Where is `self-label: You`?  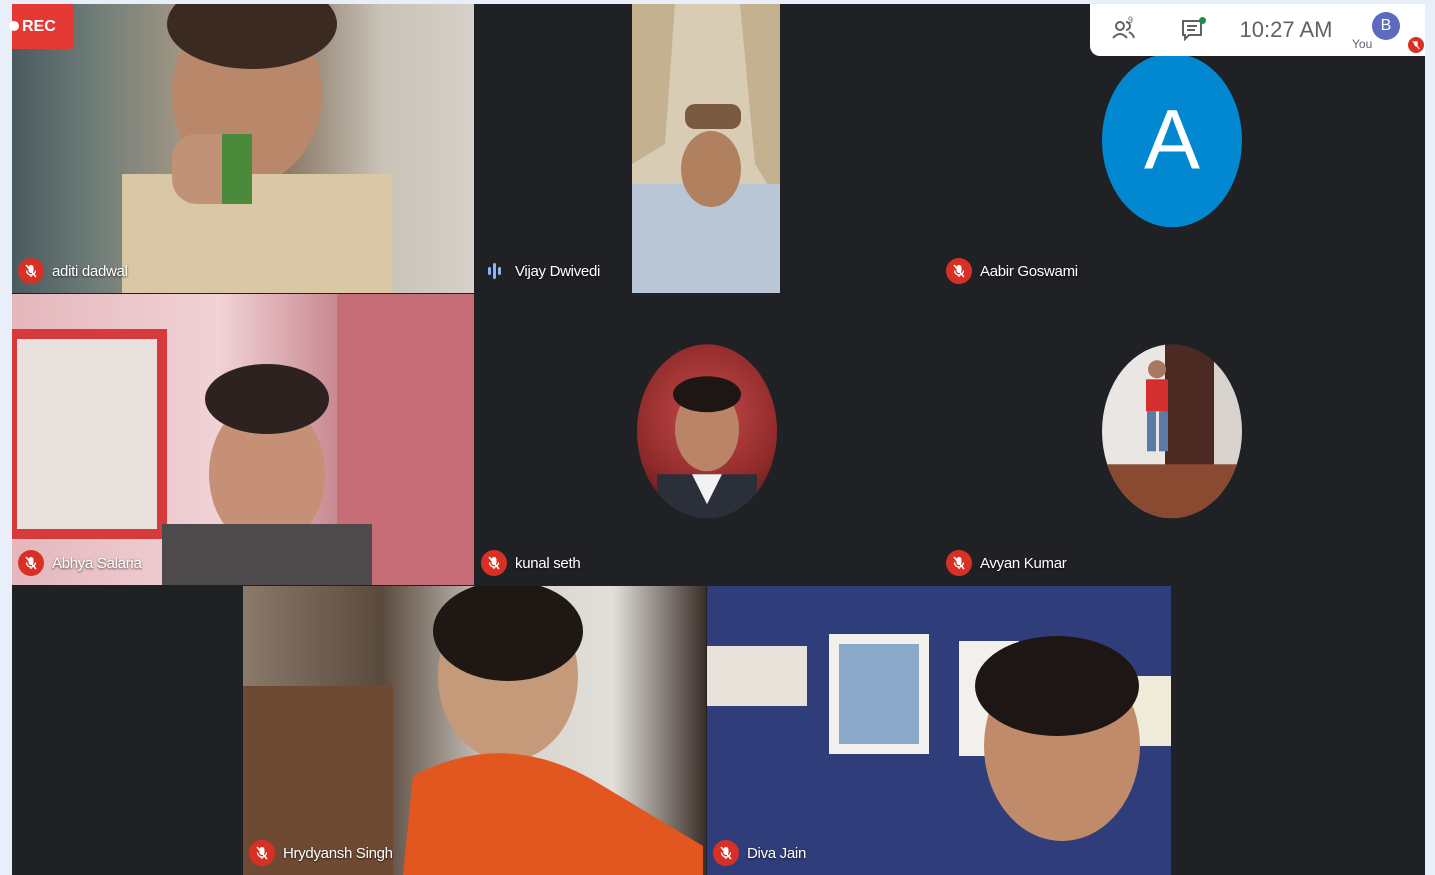 self-label: You is located at coordinates (1362, 44).